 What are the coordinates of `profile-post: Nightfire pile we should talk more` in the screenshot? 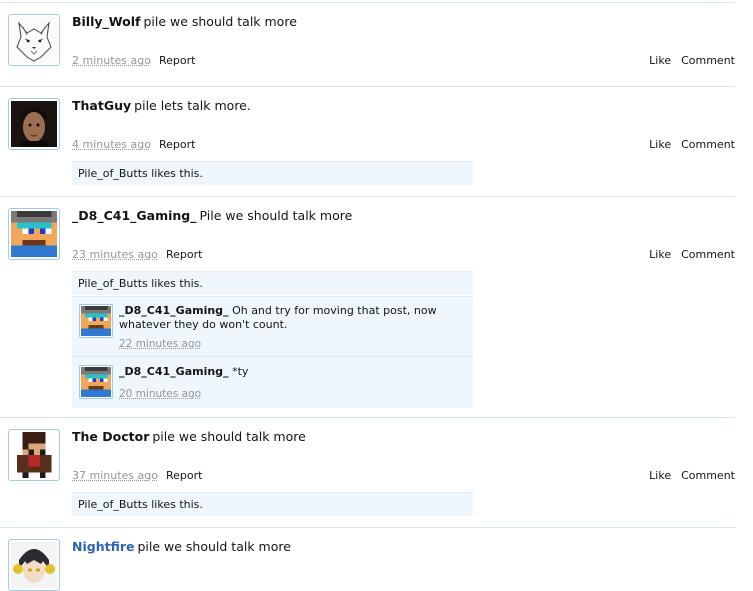 It's located at (367, 556).